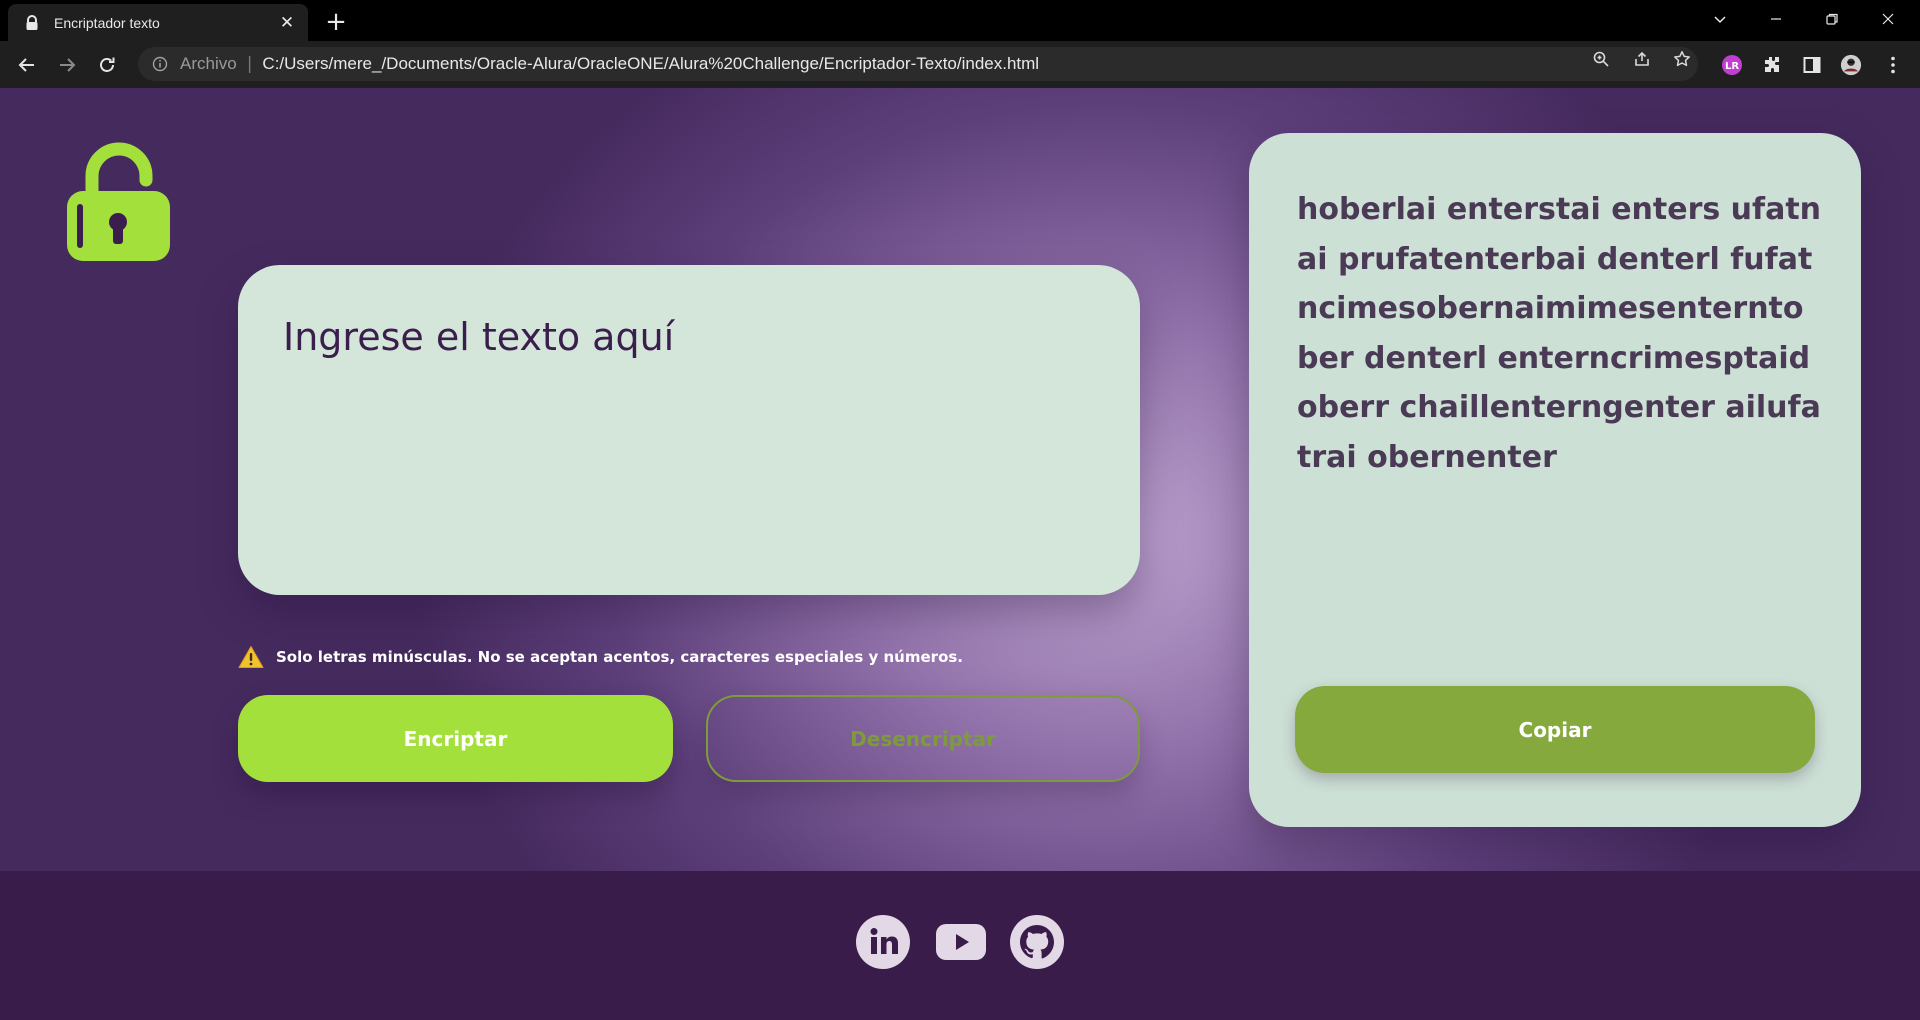 Image resolution: width=1920 pixels, height=1020 pixels. What do you see at coordinates (161, 64) in the screenshot?
I see `info-icon` at bounding box center [161, 64].